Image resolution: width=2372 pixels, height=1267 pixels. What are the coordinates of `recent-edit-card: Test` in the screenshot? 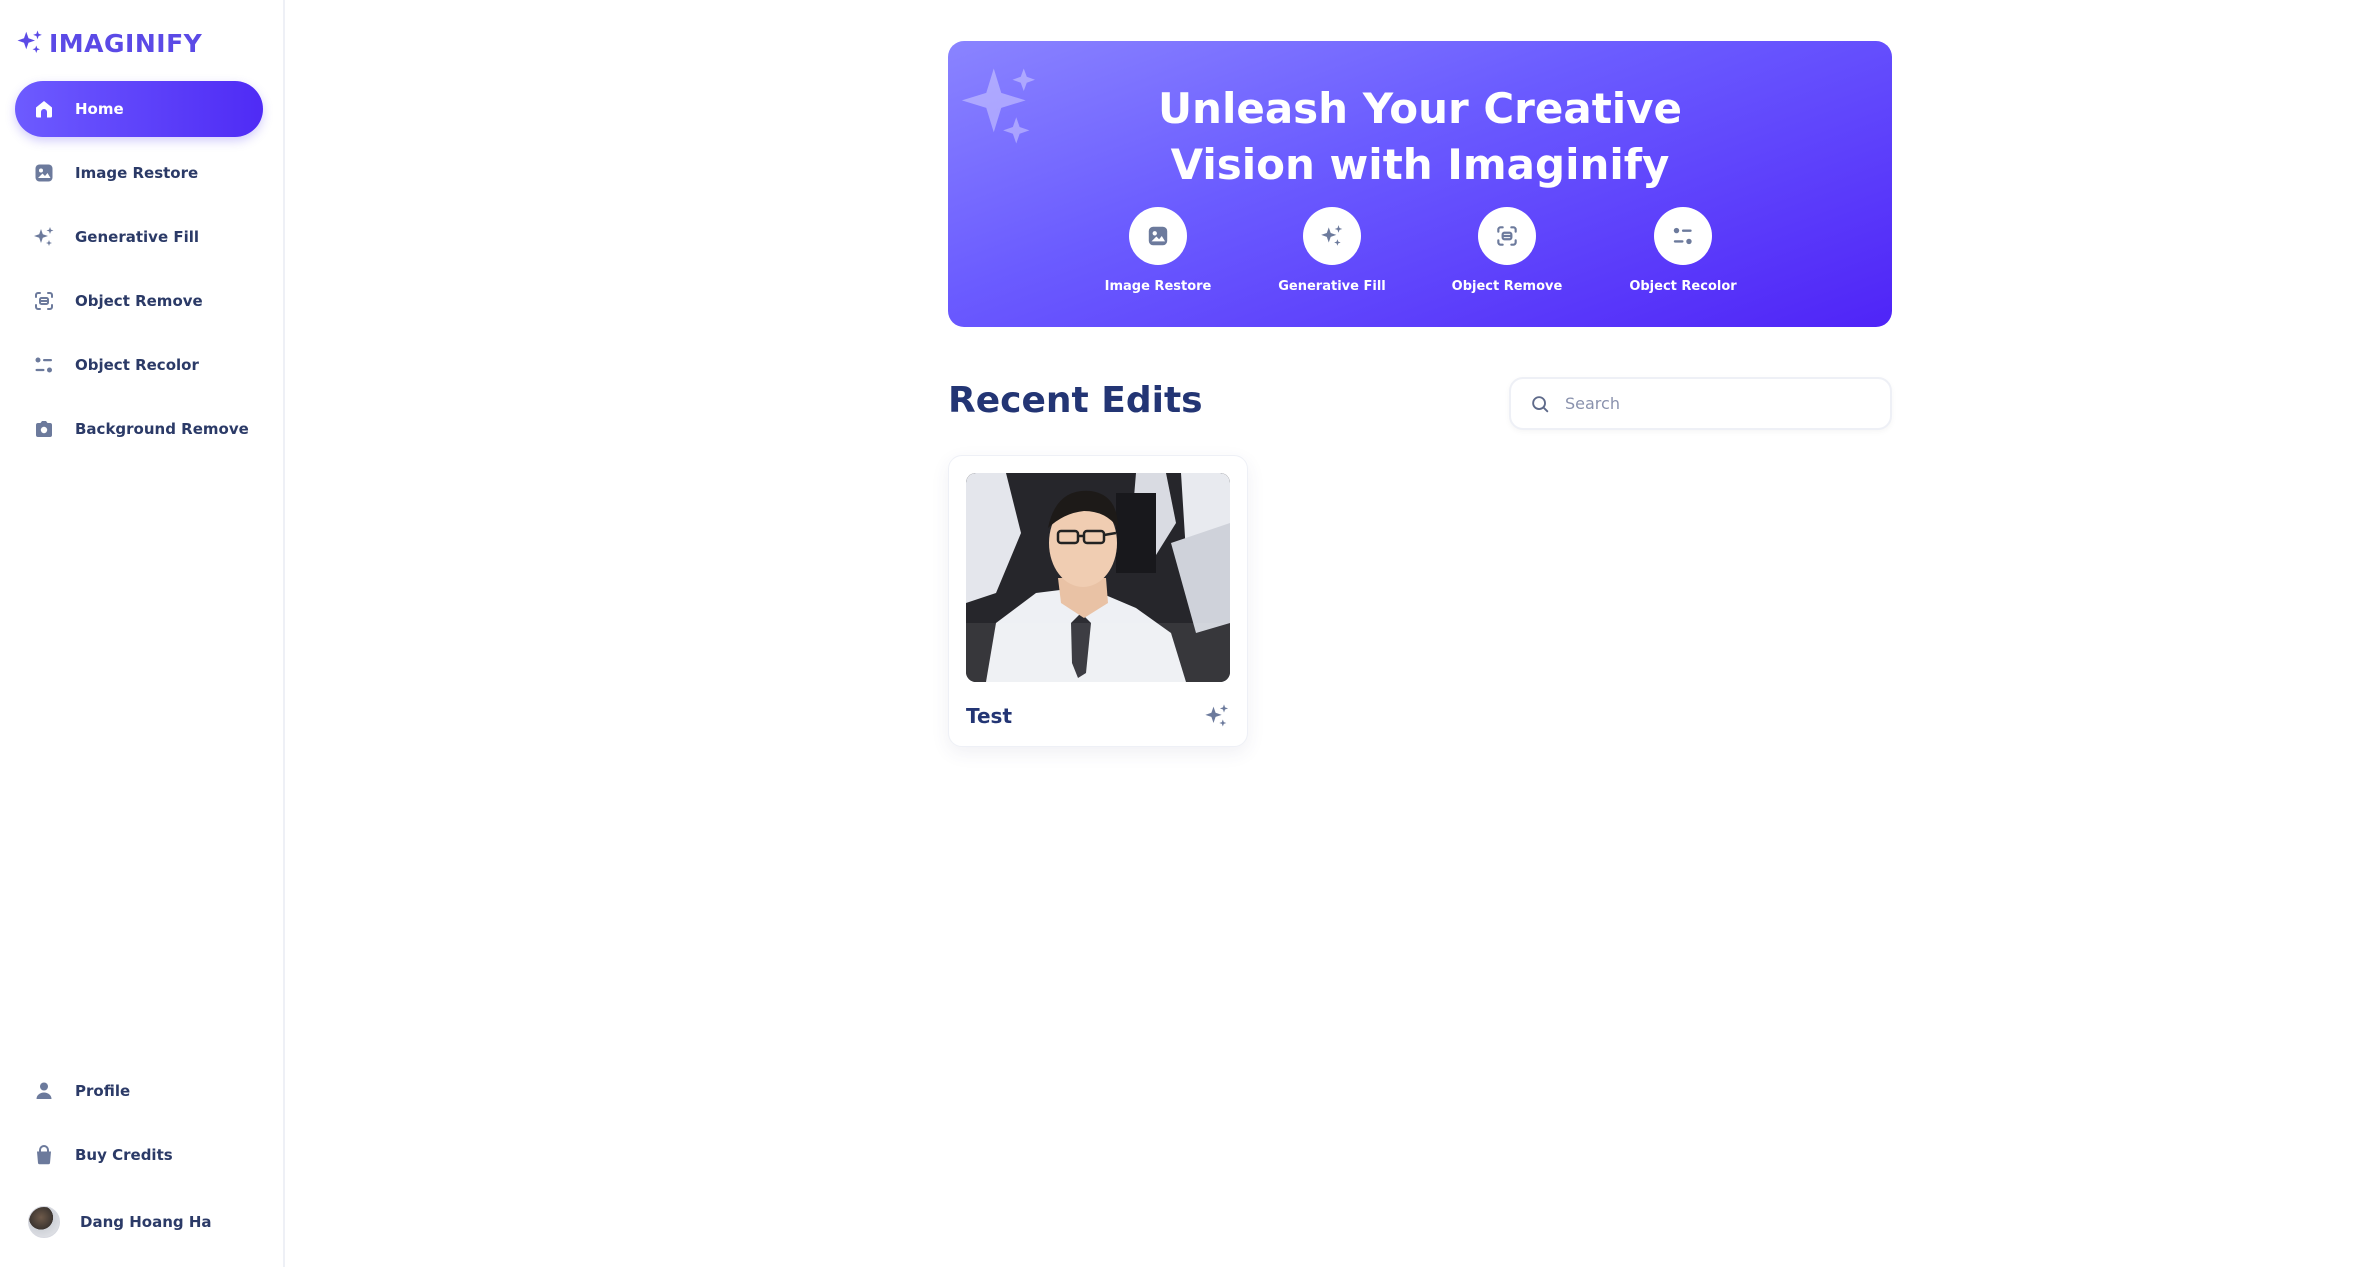 It's located at (1098, 601).